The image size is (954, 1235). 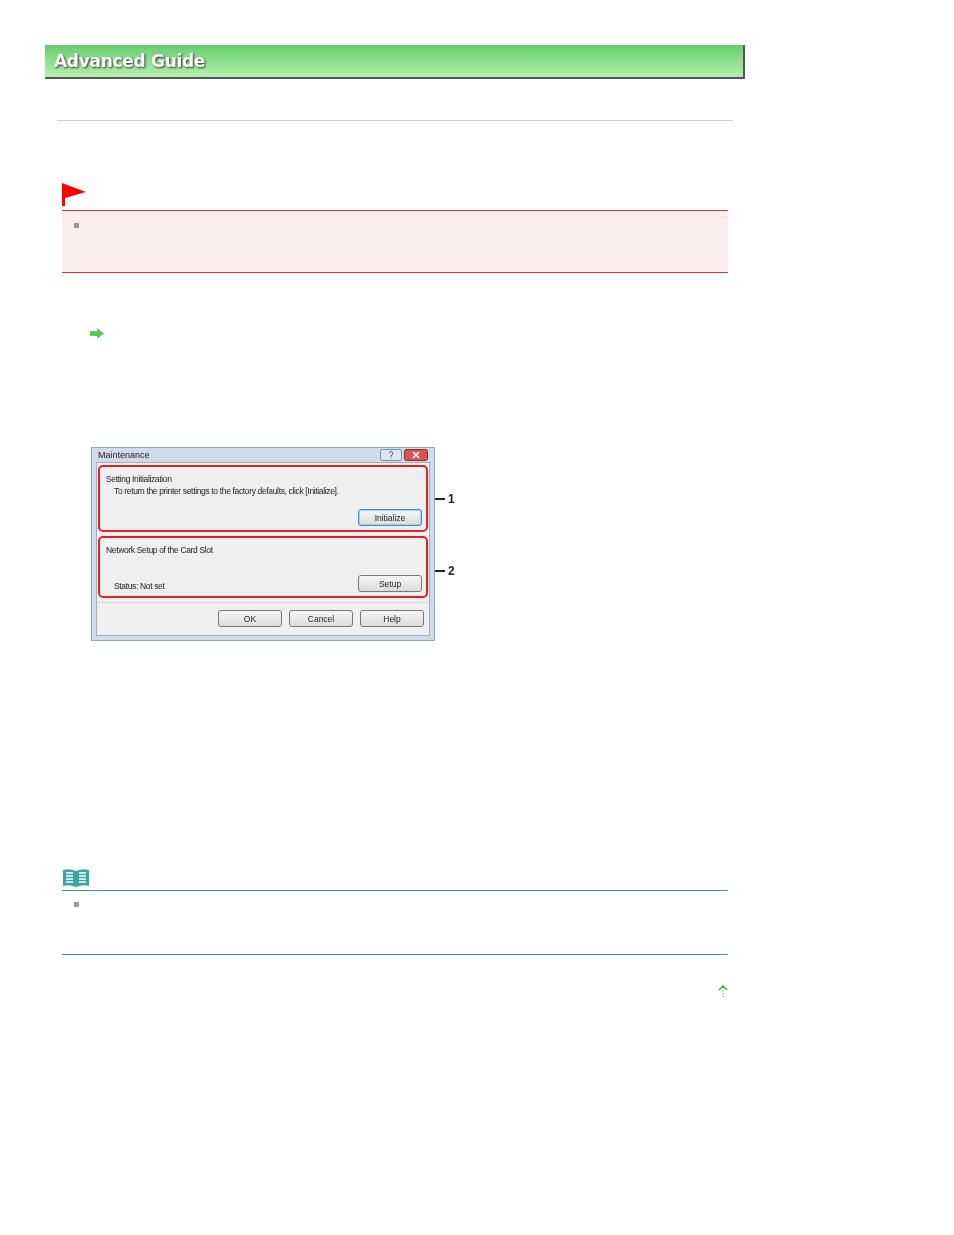 What do you see at coordinates (416, 455) in the screenshot?
I see `close-icon` at bounding box center [416, 455].